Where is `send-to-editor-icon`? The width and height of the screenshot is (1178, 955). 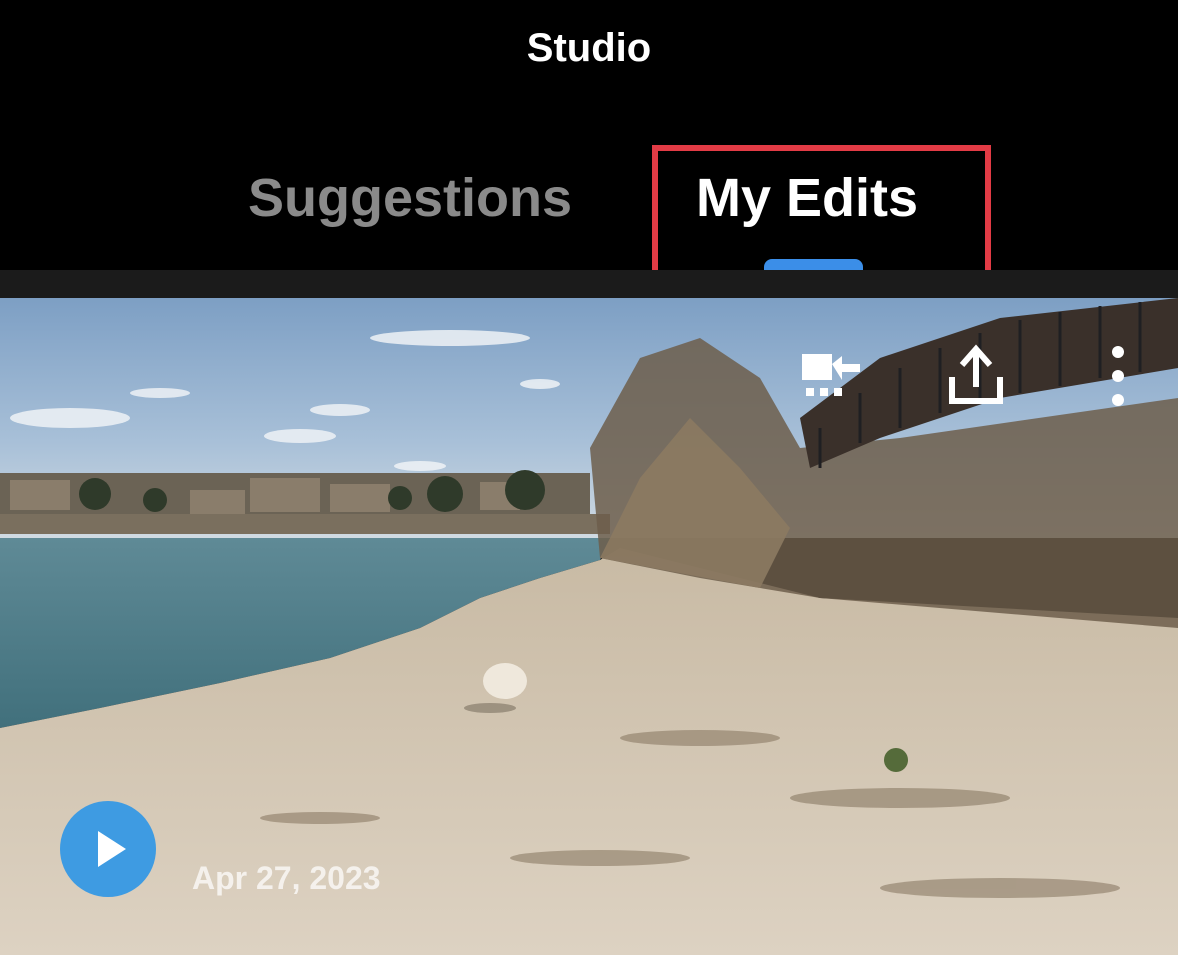
send-to-editor-icon is located at coordinates (831, 378).